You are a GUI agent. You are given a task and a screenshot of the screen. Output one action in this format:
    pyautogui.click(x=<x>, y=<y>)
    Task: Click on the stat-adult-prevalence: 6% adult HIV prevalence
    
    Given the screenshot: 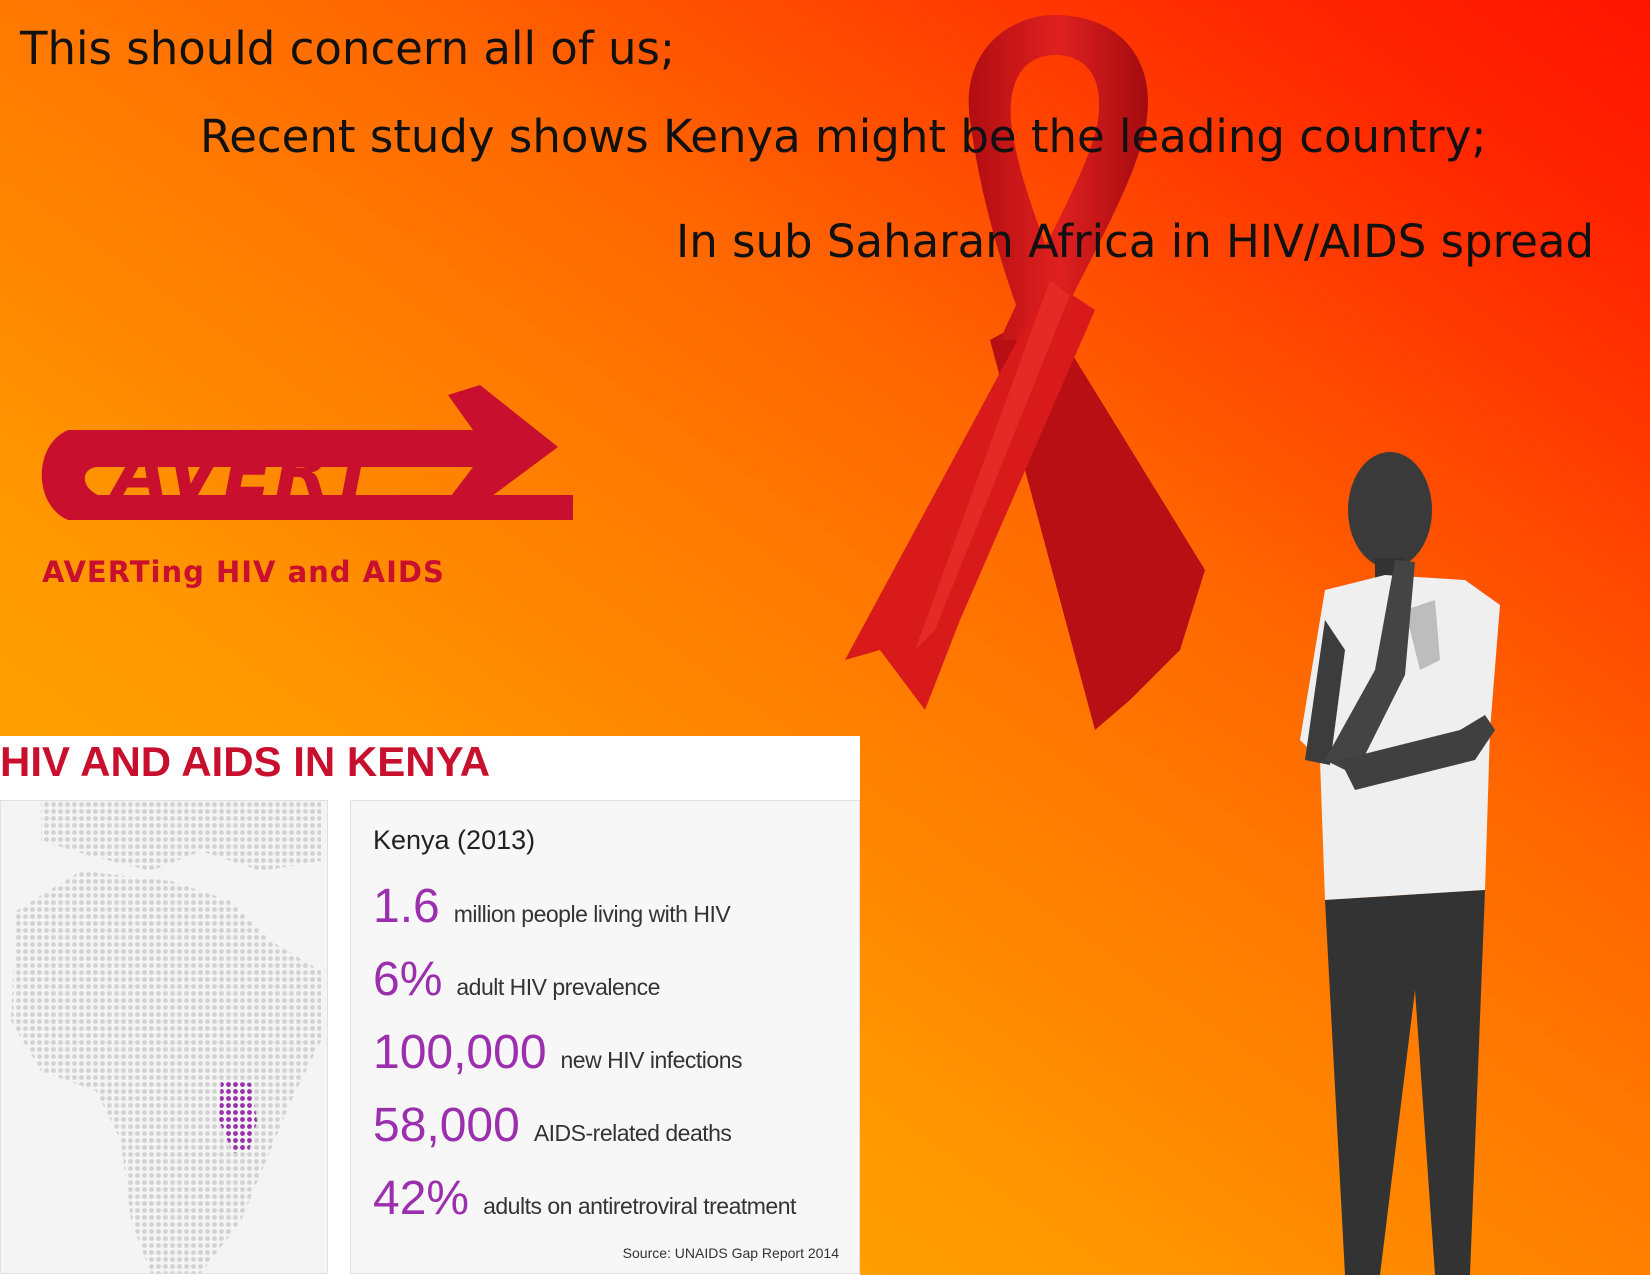 What is the action you would take?
    pyautogui.click(x=516, y=979)
    